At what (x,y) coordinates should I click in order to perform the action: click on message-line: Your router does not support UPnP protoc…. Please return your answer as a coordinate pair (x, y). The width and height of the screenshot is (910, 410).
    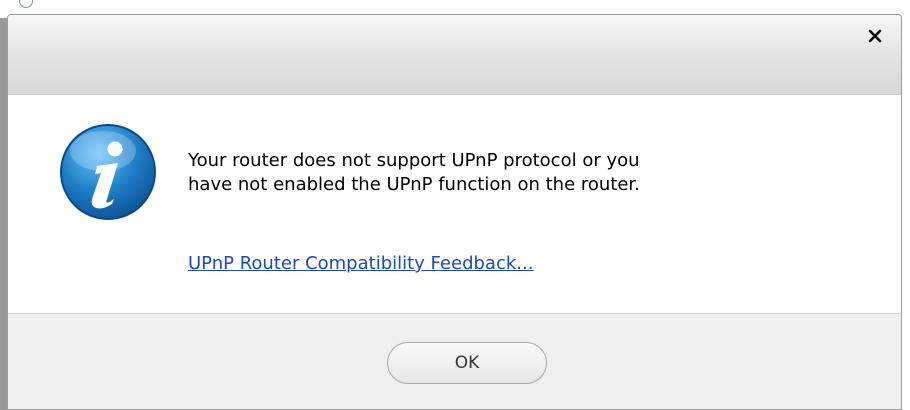
    Looking at the image, I should click on (414, 160).